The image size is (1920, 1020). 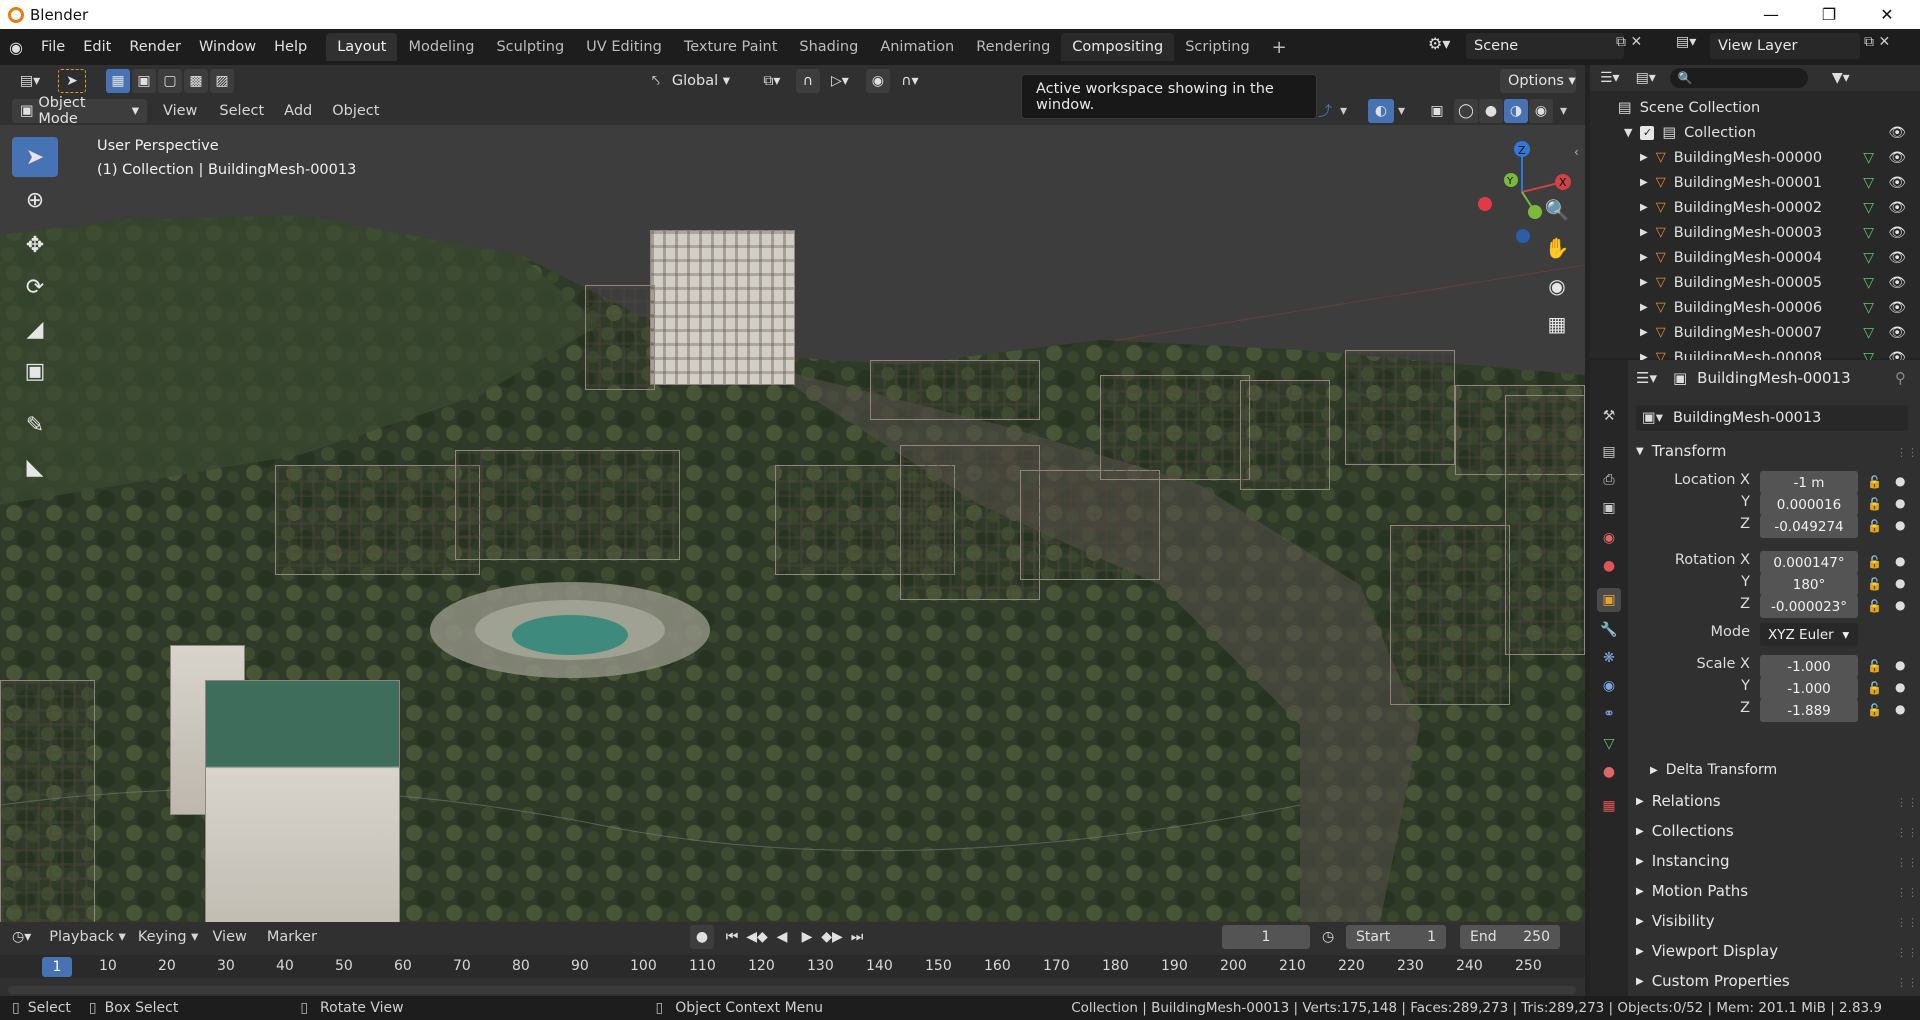 I want to click on scene-selector: Scene, so click(x=1545, y=46).